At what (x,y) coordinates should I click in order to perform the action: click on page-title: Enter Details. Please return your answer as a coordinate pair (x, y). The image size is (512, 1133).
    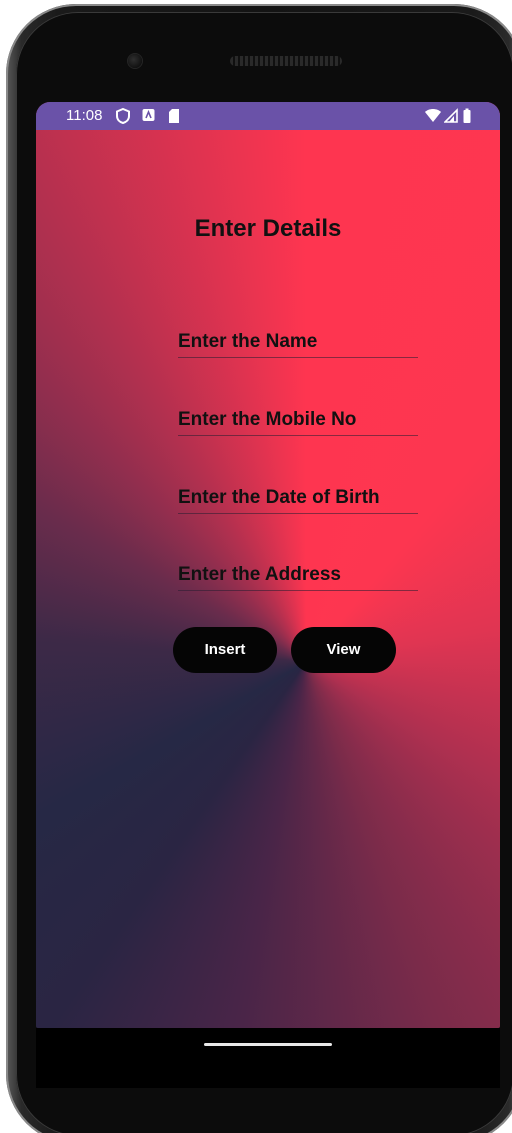
    Looking at the image, I should click on (268, 228).